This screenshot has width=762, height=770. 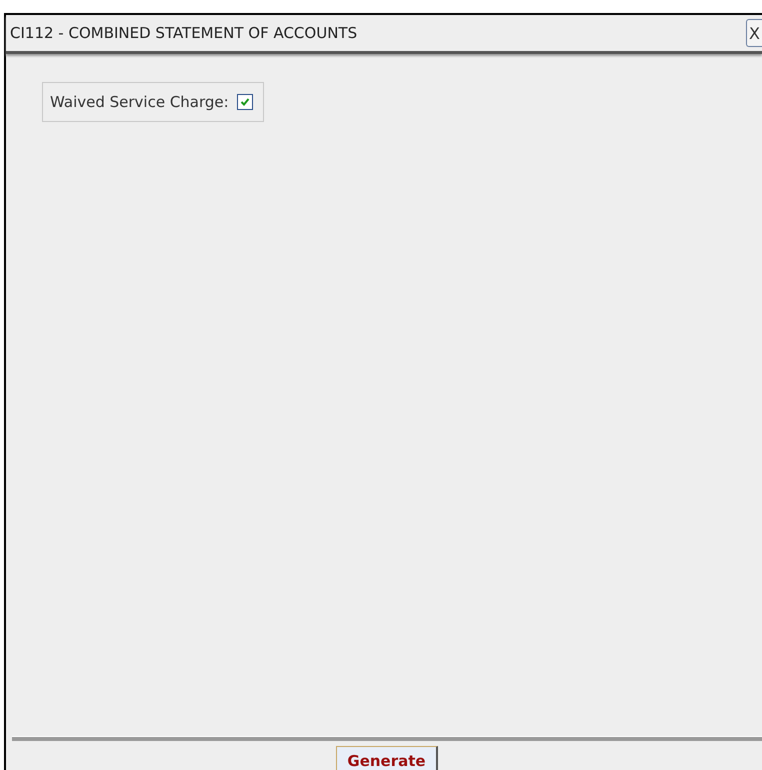 What do you see at coordinates (387, 758) in the screenshot?
I see `generate-button: Generate` at bounding box center [387, 758].